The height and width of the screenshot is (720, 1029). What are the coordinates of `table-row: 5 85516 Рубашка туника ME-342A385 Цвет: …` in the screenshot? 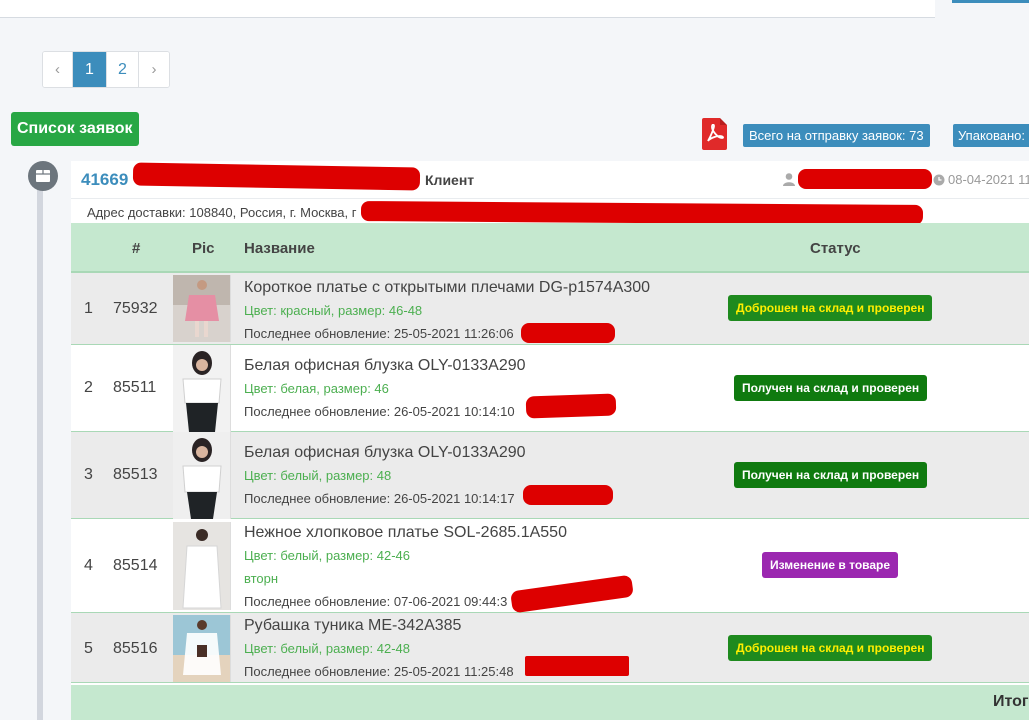 It's located at (550, 648).